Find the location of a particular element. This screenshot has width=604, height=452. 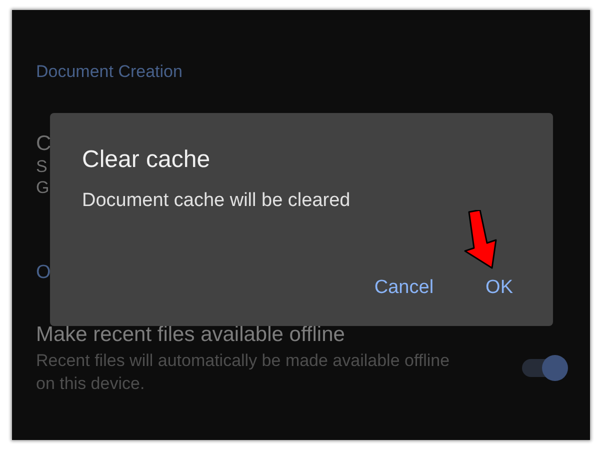

section-header: O is located at coordinates (43, 272).